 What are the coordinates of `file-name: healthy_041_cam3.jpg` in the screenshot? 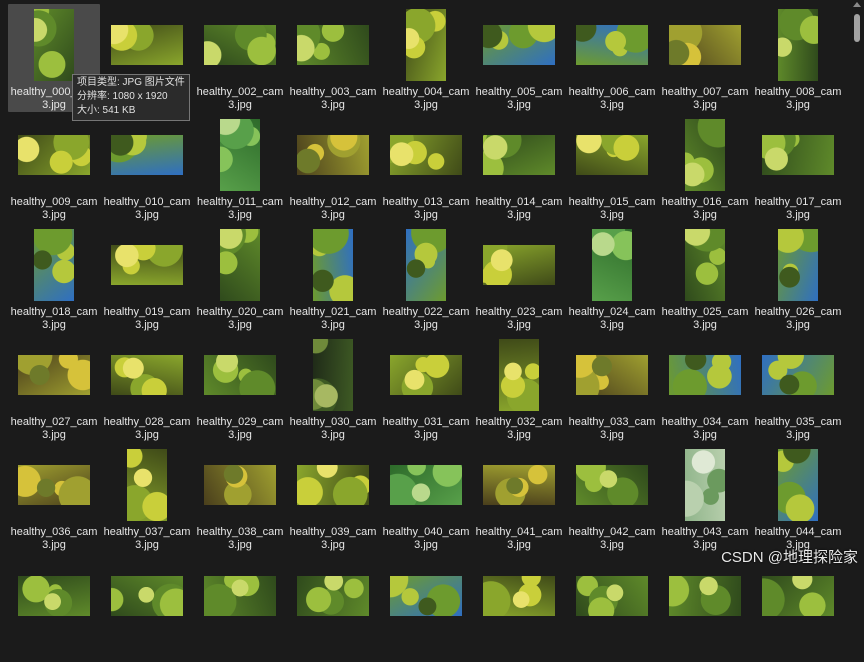 It's located at (519, 538).